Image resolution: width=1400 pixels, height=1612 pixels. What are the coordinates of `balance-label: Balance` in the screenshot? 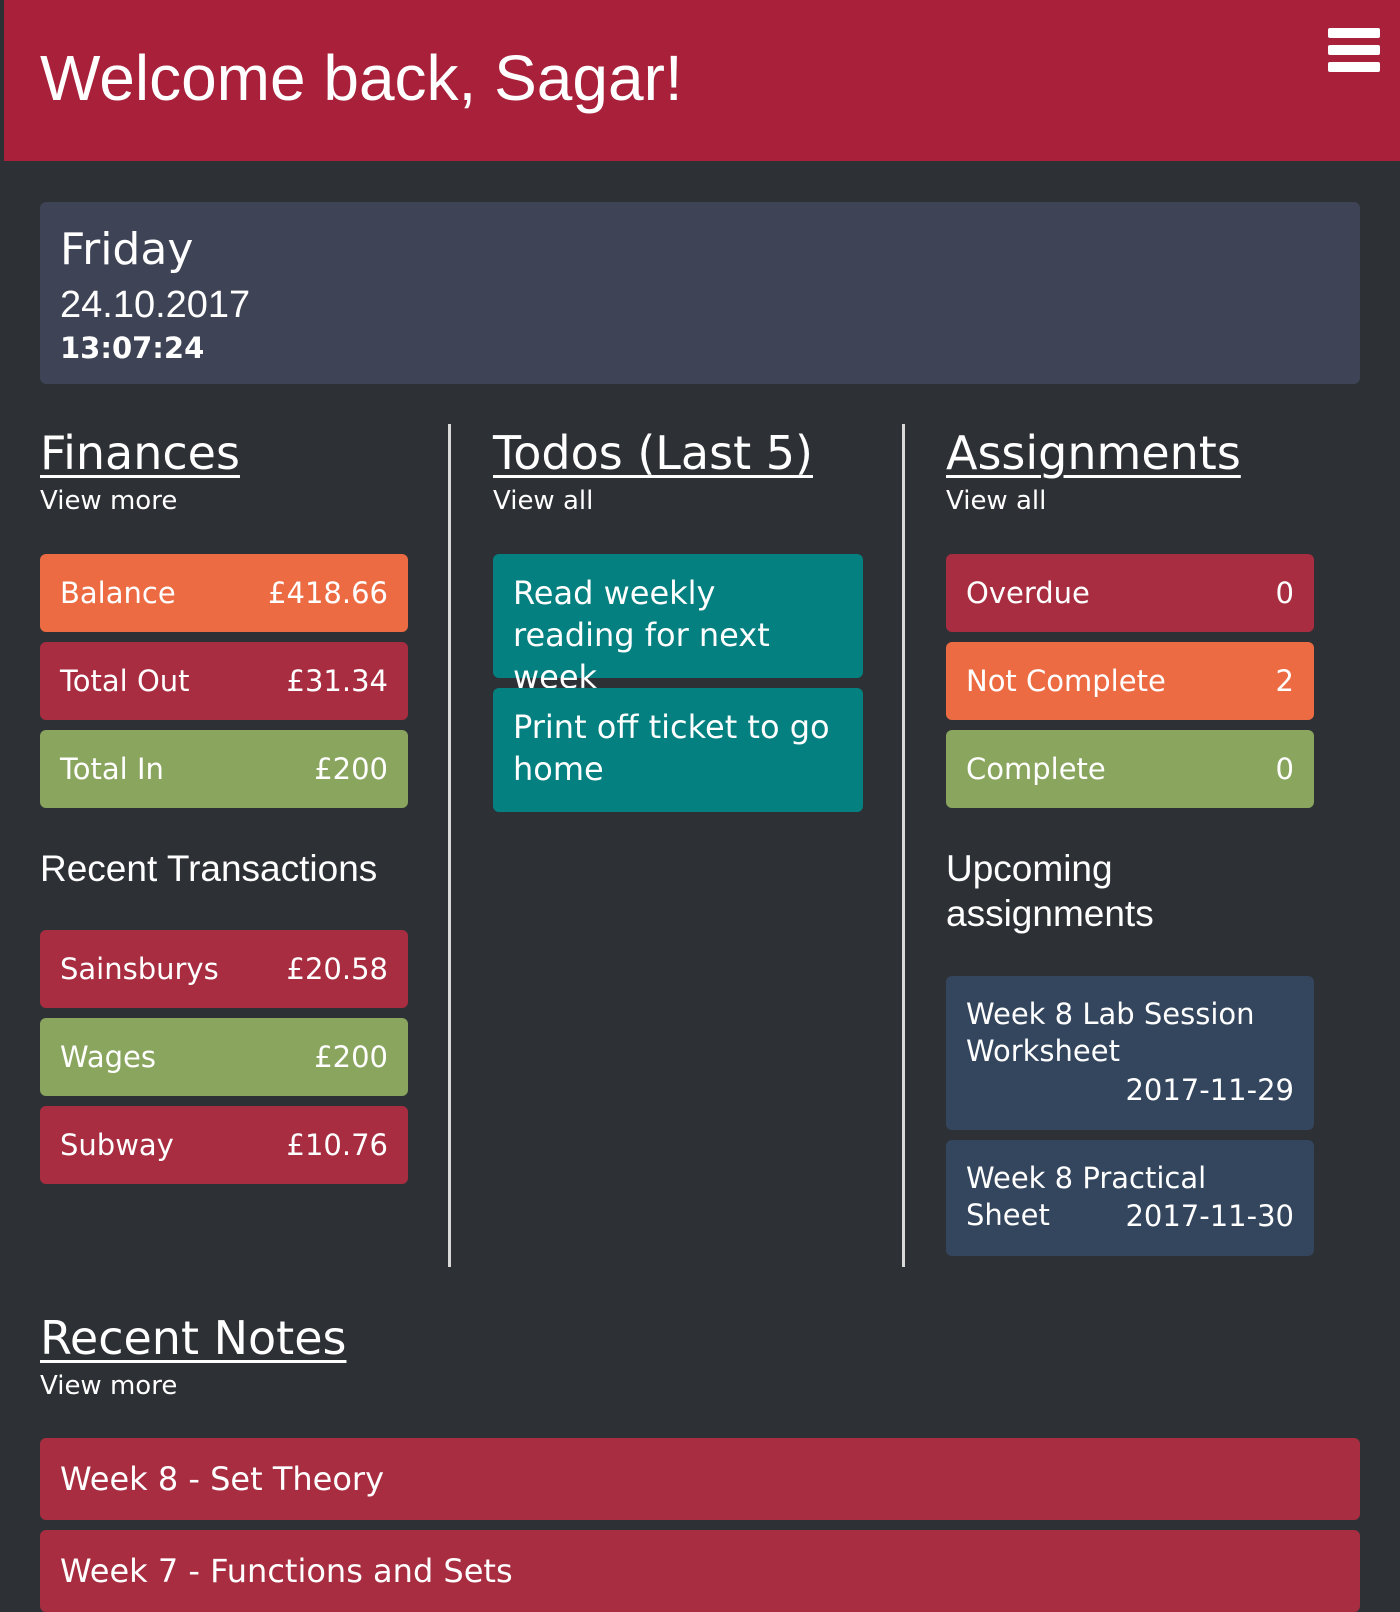 It's located at (118, 593).